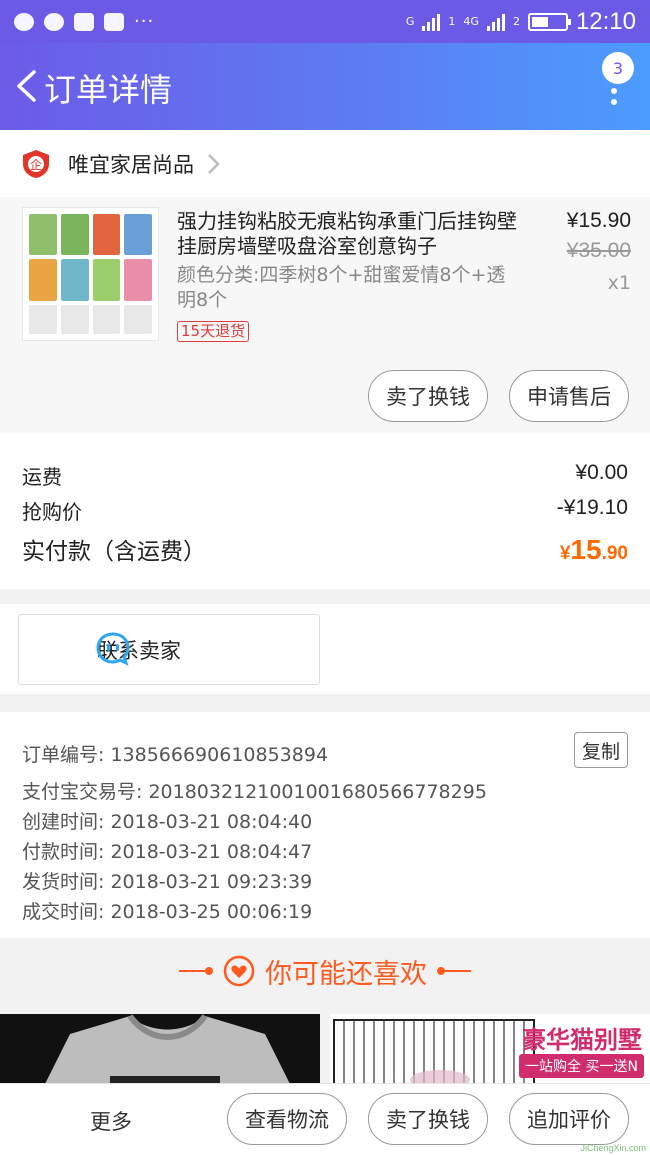 The image size is (650, 1155). I want to click on recommend-item-shirt, so click(160, 1054).